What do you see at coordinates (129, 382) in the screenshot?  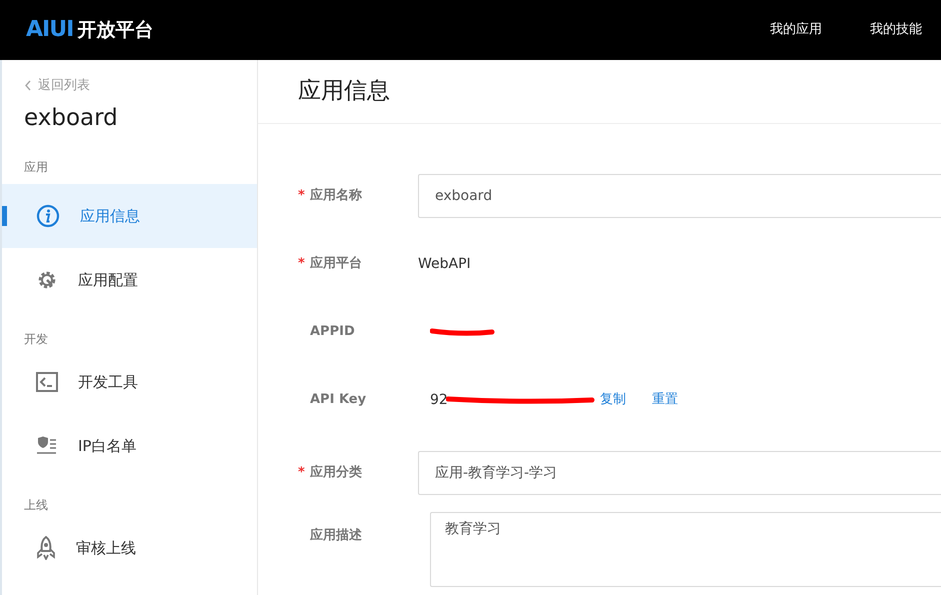 I see `sidebar-item: 开发工具` at bounding box center [129, 382].